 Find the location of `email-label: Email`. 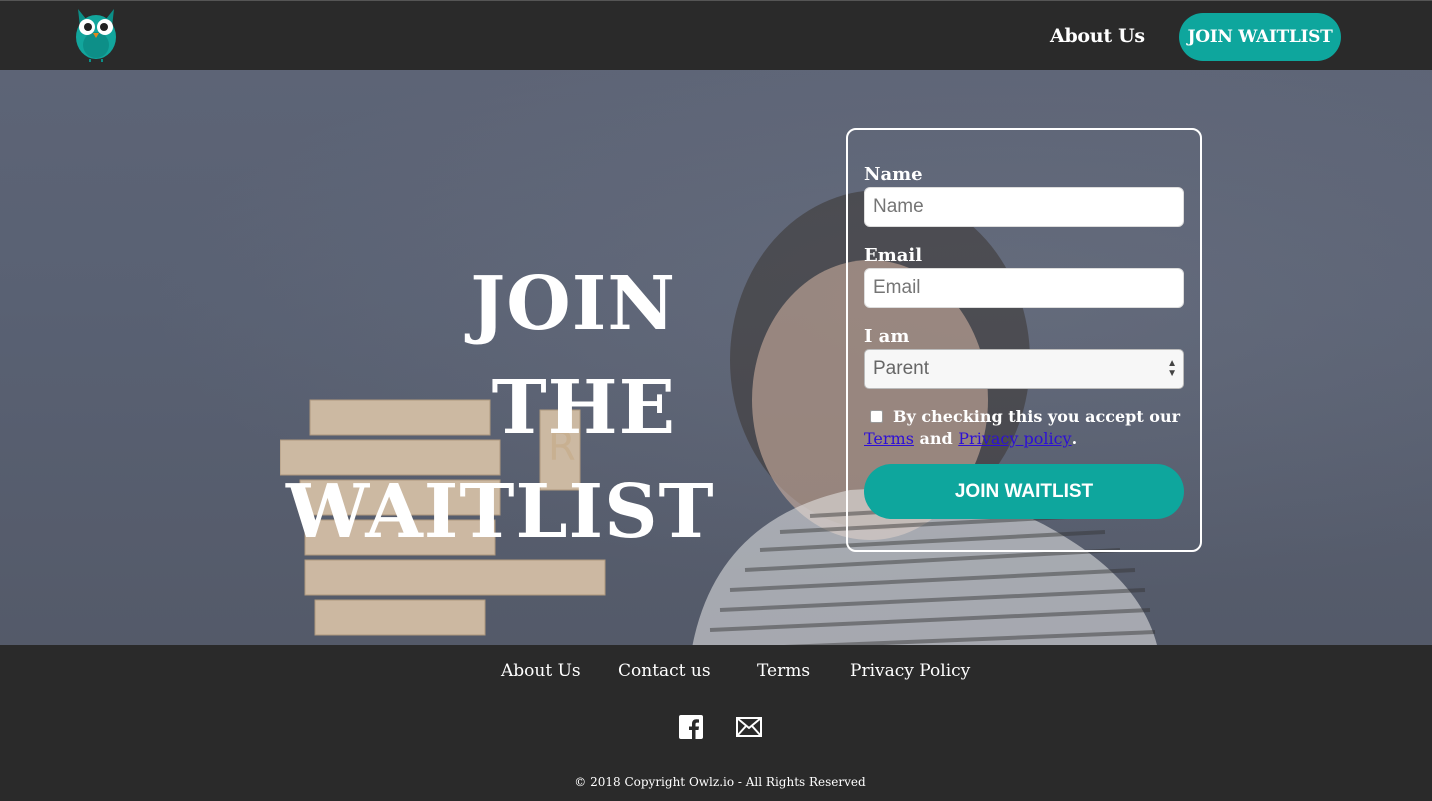

email-label: Email is located at coordinates (893, 255).